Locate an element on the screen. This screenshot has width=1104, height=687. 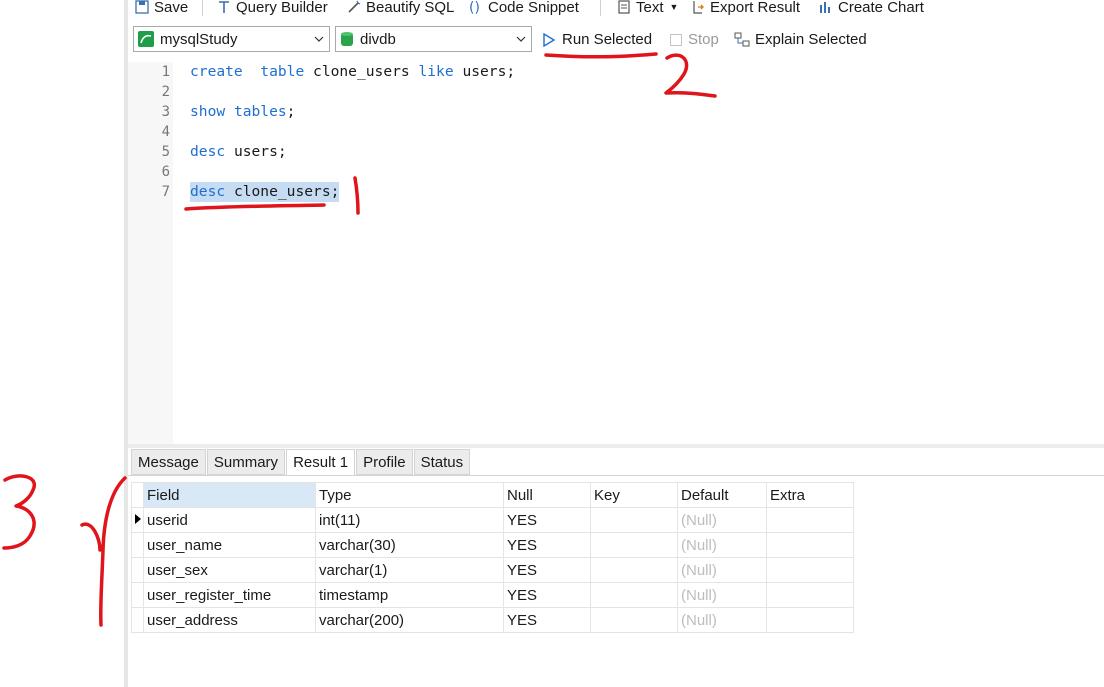
table-row: user_sex varchar(1) YES (Null) is located at coordinates (492, 570).